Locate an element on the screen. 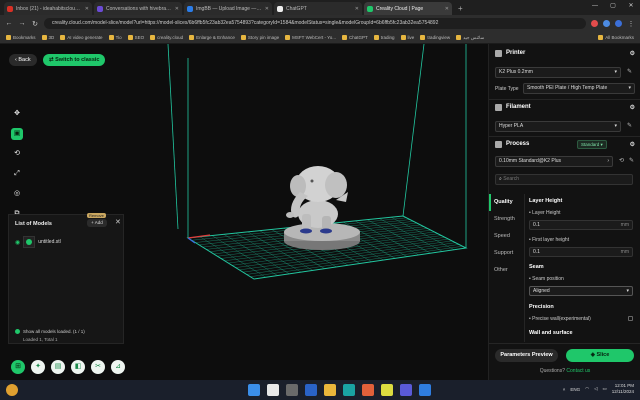  eye-icon: ◉ is located at coordinates (17, 242).